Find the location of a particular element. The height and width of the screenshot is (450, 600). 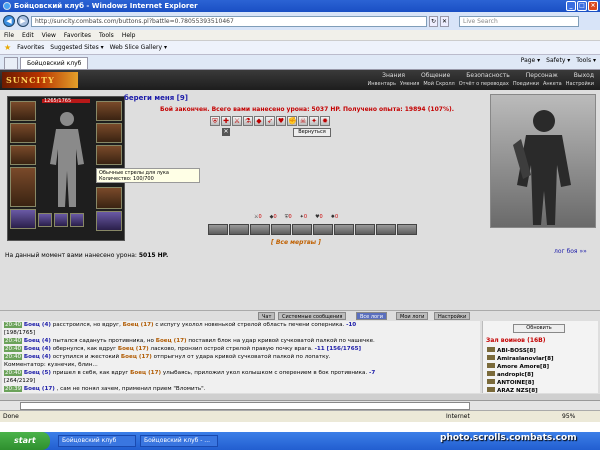

menu-help: Help is located at coordinates (129, 35).